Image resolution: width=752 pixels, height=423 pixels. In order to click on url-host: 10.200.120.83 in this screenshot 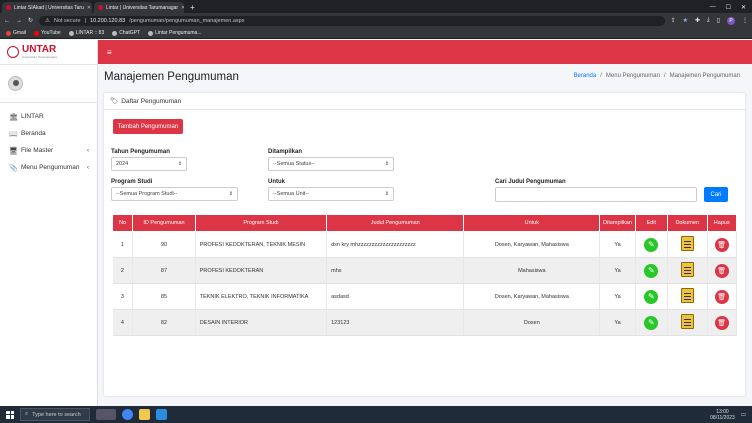, I will do `click(108, 20)`.